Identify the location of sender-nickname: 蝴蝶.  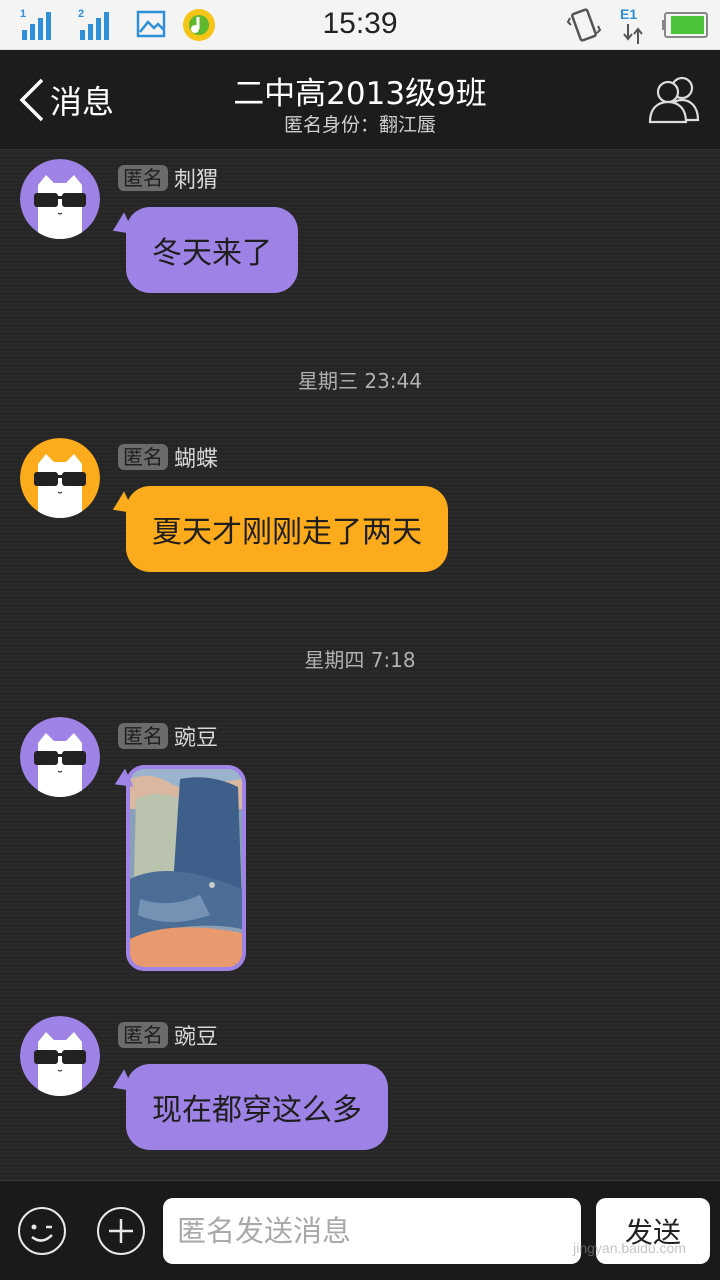
(196, 459).